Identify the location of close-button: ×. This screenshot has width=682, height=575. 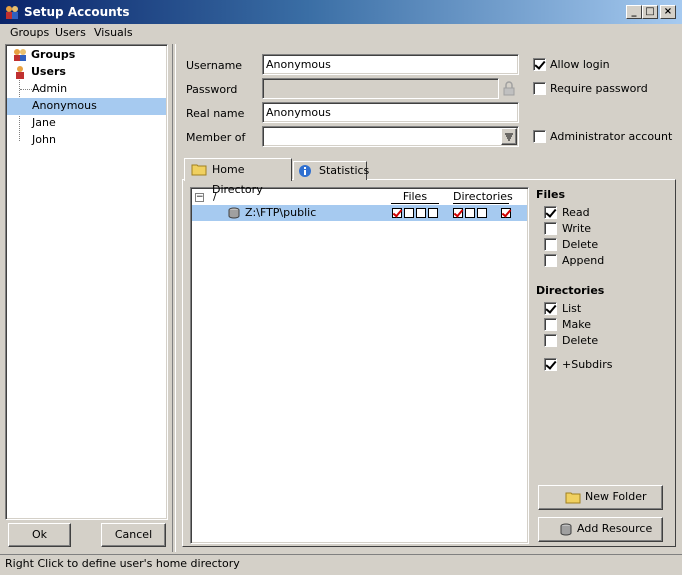
(668, 12).